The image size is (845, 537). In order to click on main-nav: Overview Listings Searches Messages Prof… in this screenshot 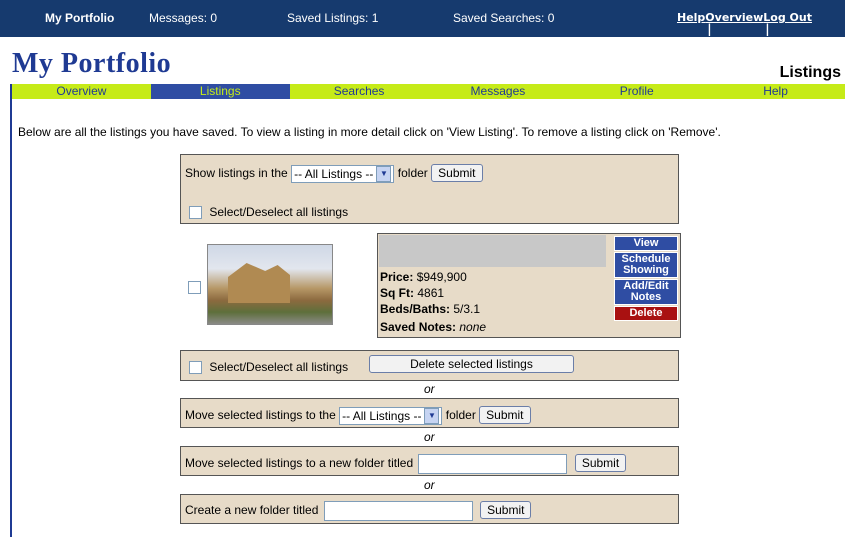, I will do `click(428, 91)`.